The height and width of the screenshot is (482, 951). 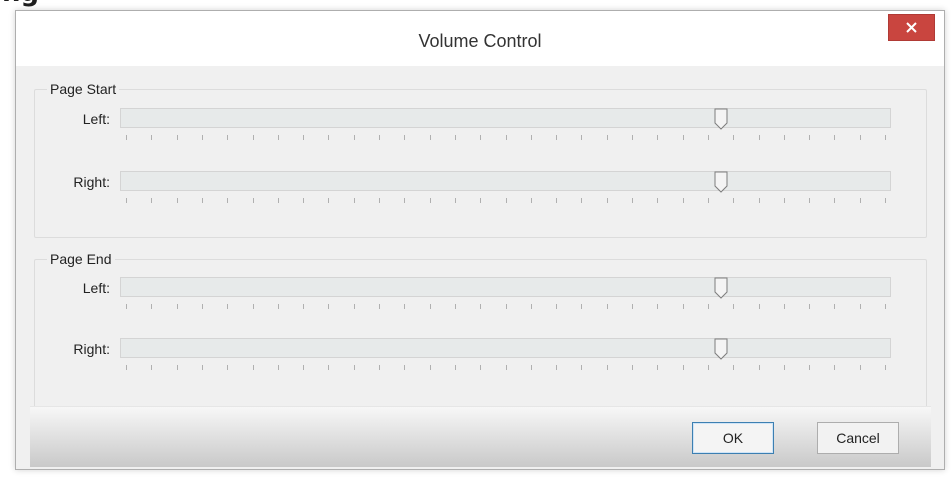 I want to click on title-bar: Volume Control, so click(x=480, y=38).